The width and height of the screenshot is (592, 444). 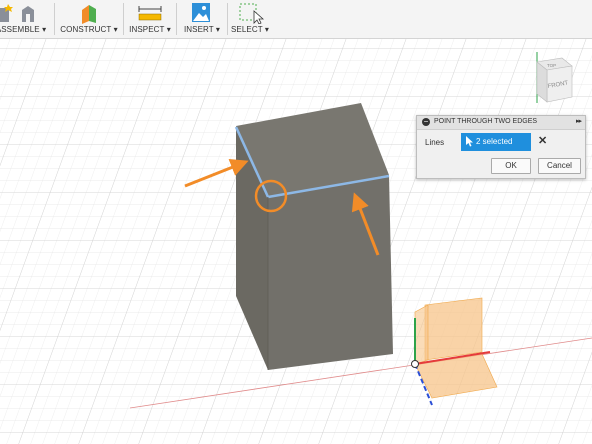 I want to click on construct-icons, so click(x=89, y=13).